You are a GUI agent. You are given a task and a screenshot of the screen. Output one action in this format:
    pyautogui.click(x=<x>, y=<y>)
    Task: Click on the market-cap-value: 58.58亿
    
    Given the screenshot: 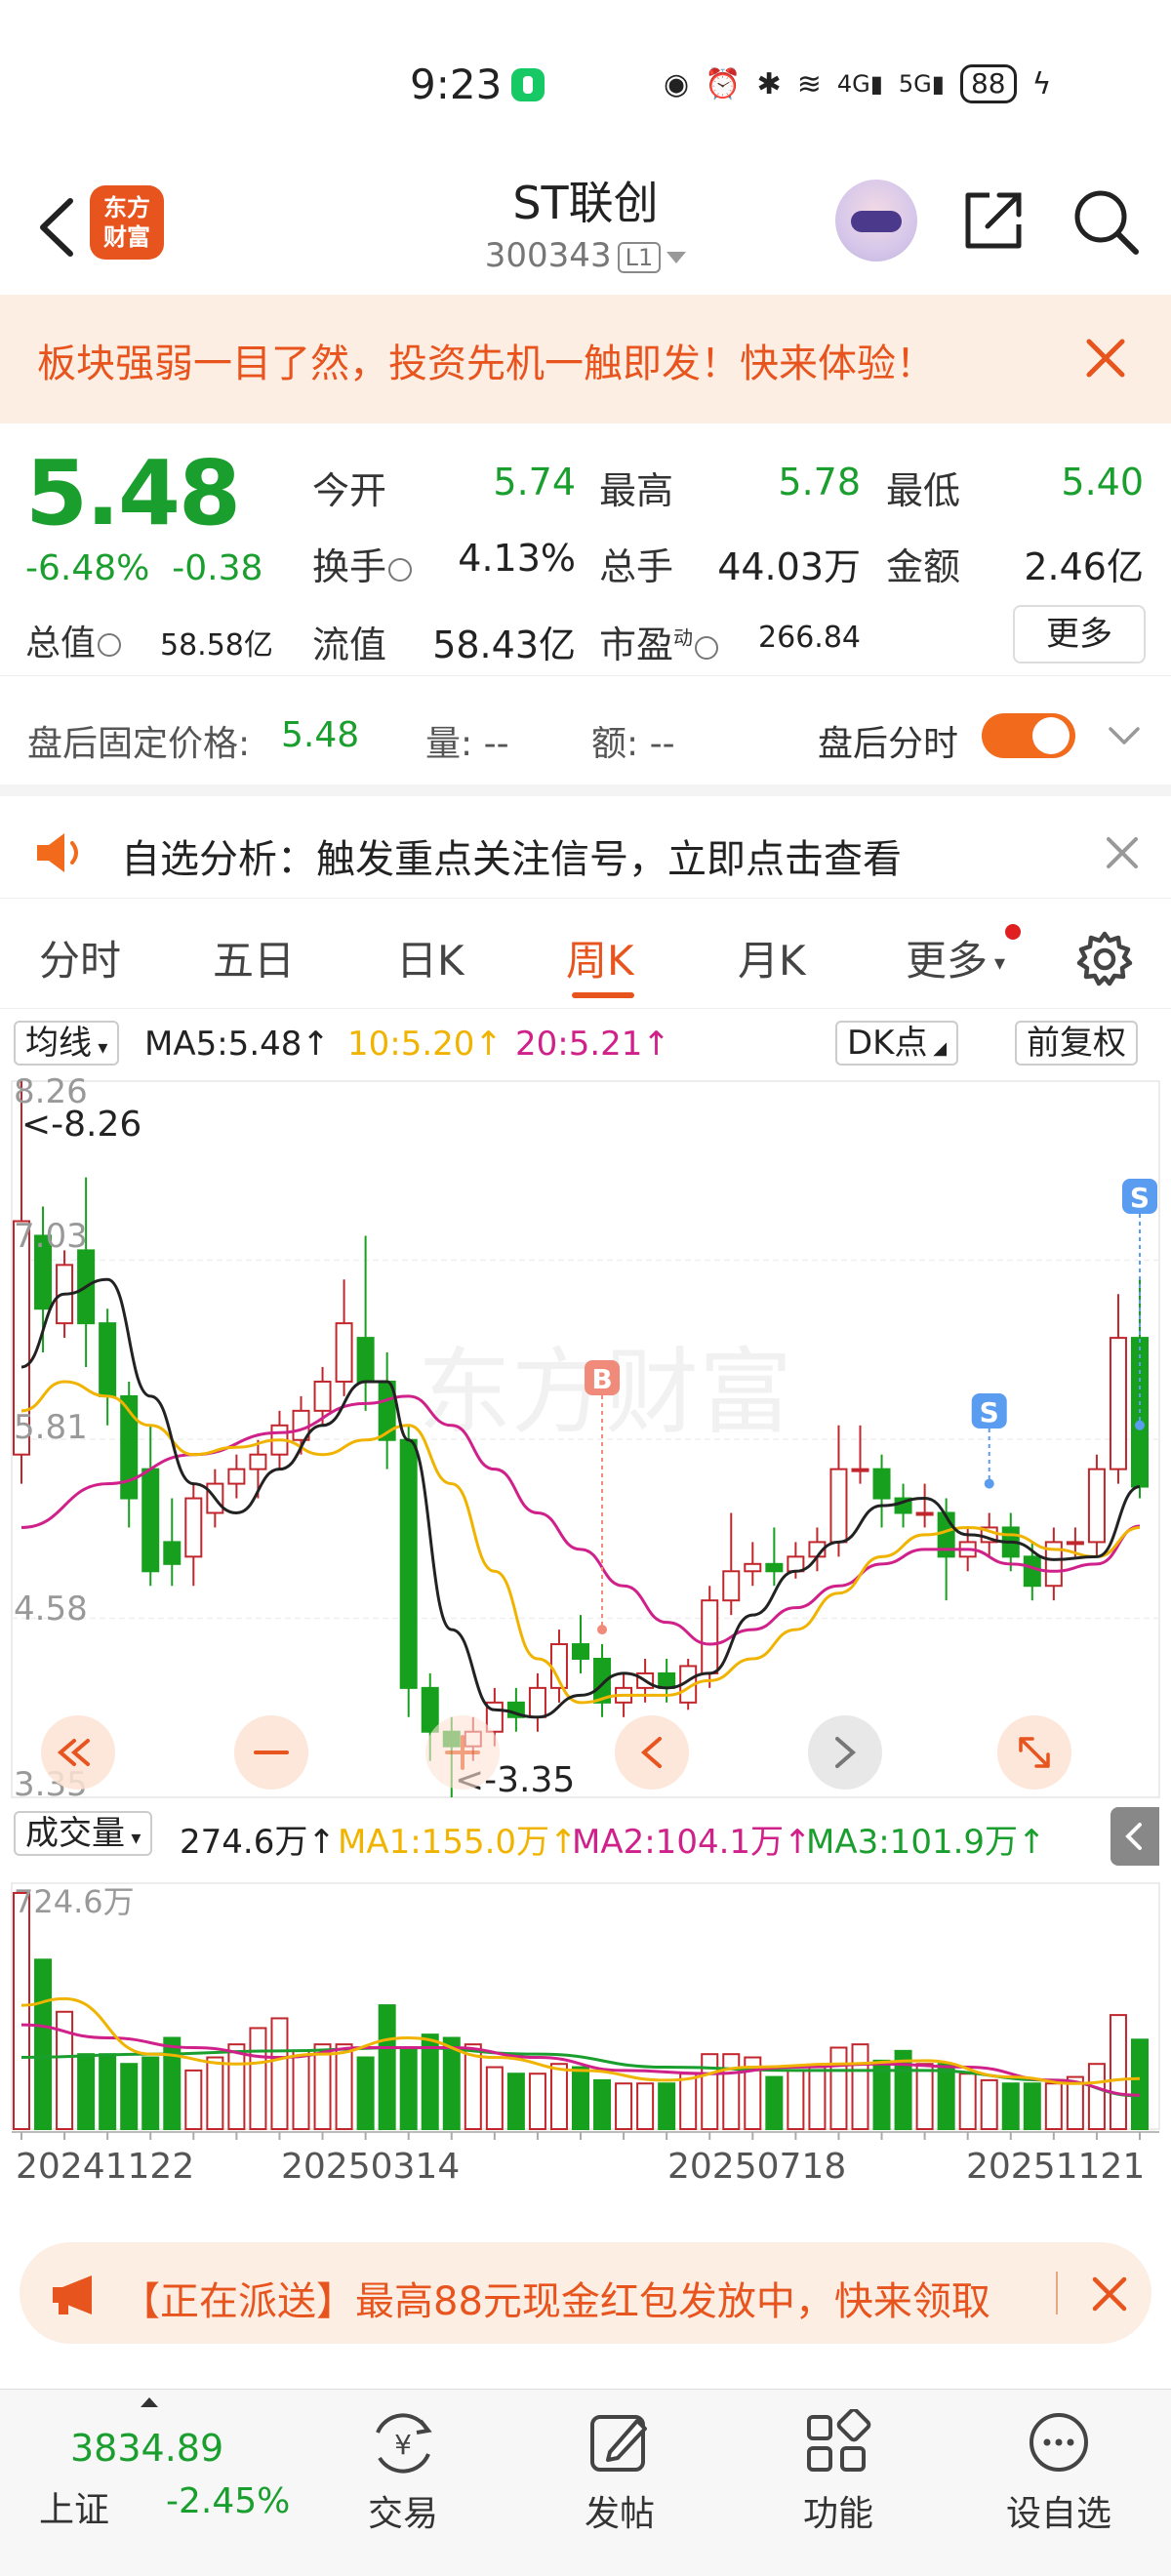 What is the action you would take?
    pyautogui.click(x=216, y=645)
    